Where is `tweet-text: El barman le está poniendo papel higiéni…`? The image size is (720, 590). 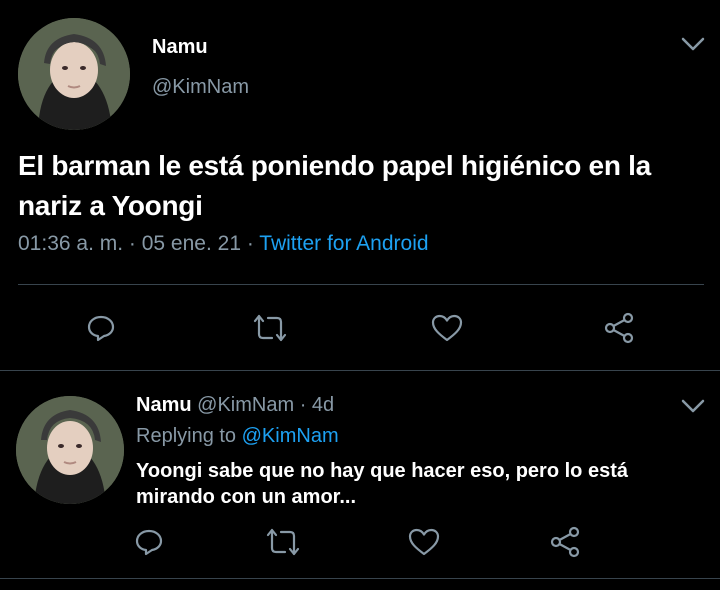 tweet-text: El barman le está poniendo papel higiéni… is located at coordinates (363, 186).